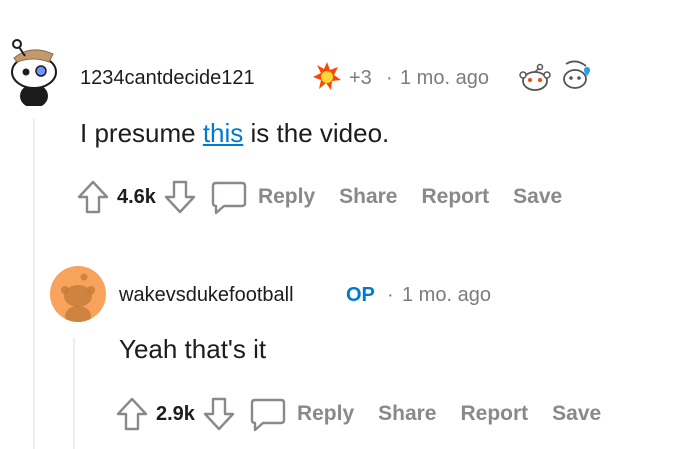 The image size is (700, 449). Describe the element at coordinates (136, 196) in the screenshot. I see `vote-score: 4.6k` at that location.